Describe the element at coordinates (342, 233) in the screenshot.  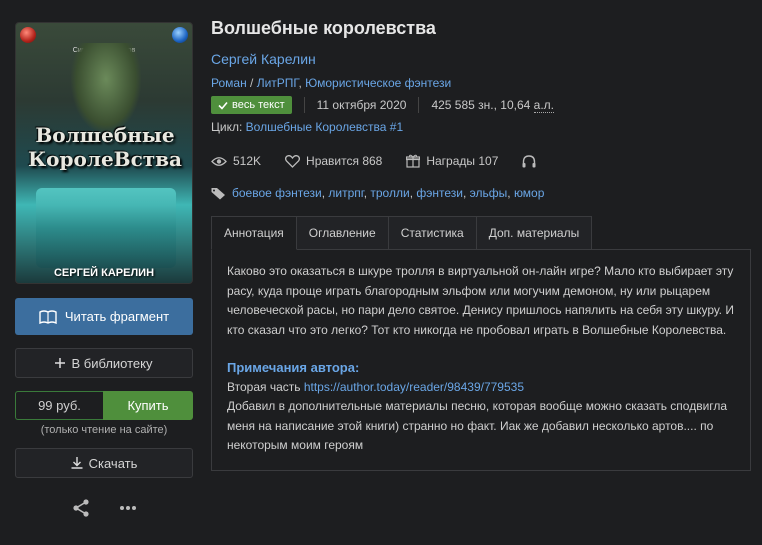
I see `tab-contents: Оглавление` at that location.